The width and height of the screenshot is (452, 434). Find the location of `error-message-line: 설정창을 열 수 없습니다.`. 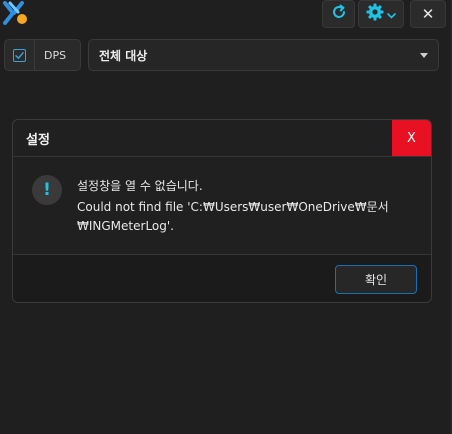

error-message-line: 설정창을 열 수 없습니다. is located at coordinates (140, 186).